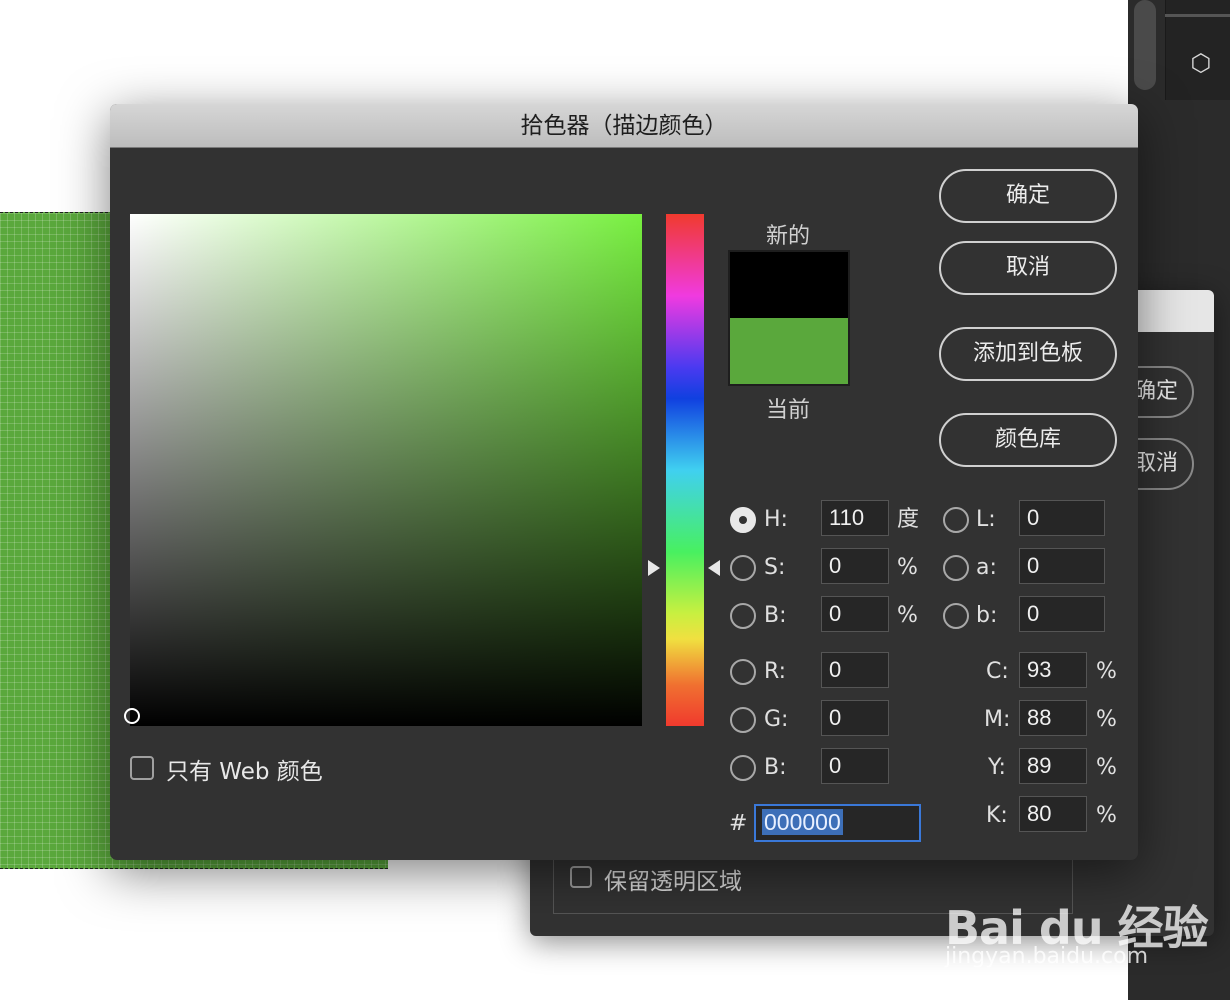  Describe the element at coordinates (743, 768) in the screenshot. I see `radio-b-rgb` at that location.